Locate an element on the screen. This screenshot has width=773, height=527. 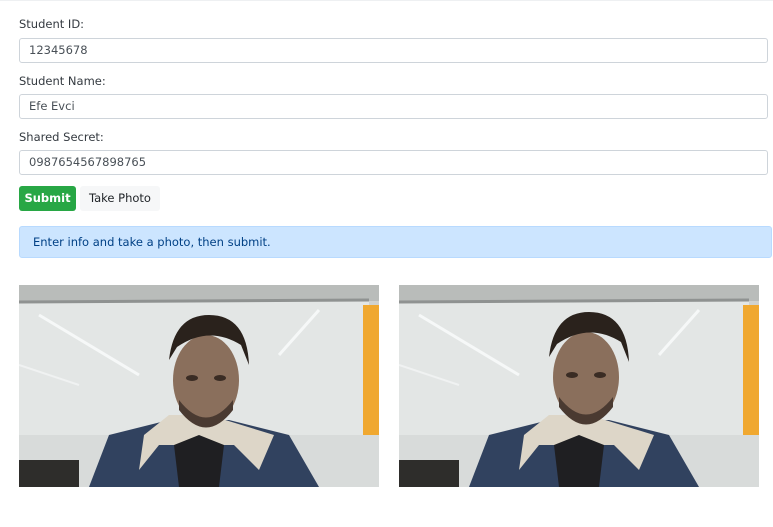
shared-secret-input is located at coordinates (393, 162).